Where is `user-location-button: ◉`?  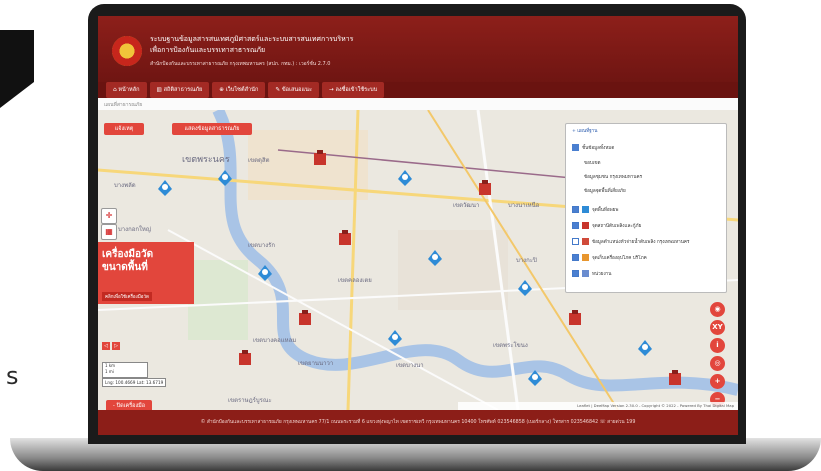 user-location-button: ◉ is located at coordinates (717, 309).